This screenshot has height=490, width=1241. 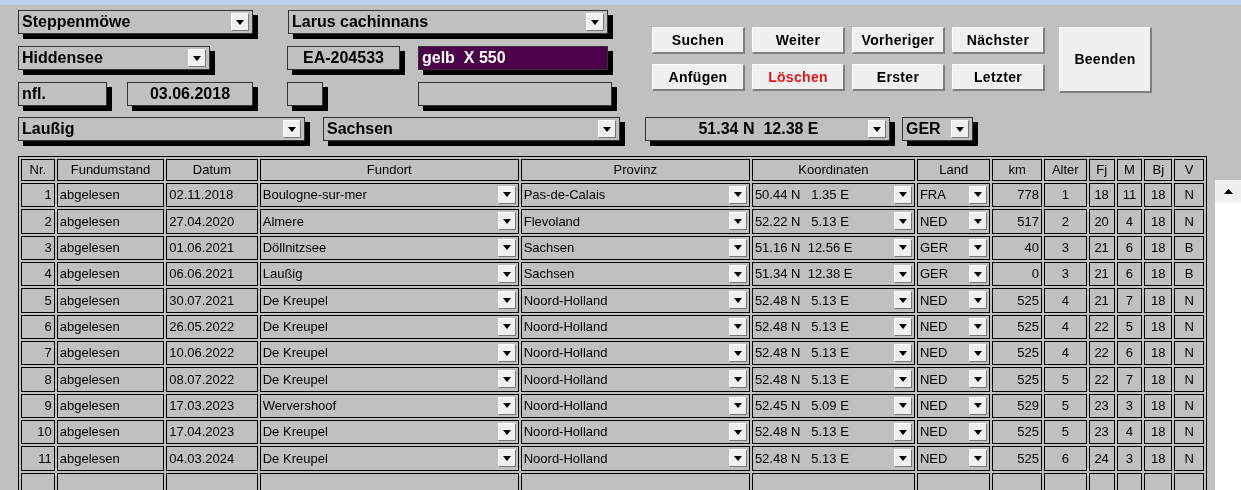 I want to click on table-cell: 6, so click(x=1129, y=274).